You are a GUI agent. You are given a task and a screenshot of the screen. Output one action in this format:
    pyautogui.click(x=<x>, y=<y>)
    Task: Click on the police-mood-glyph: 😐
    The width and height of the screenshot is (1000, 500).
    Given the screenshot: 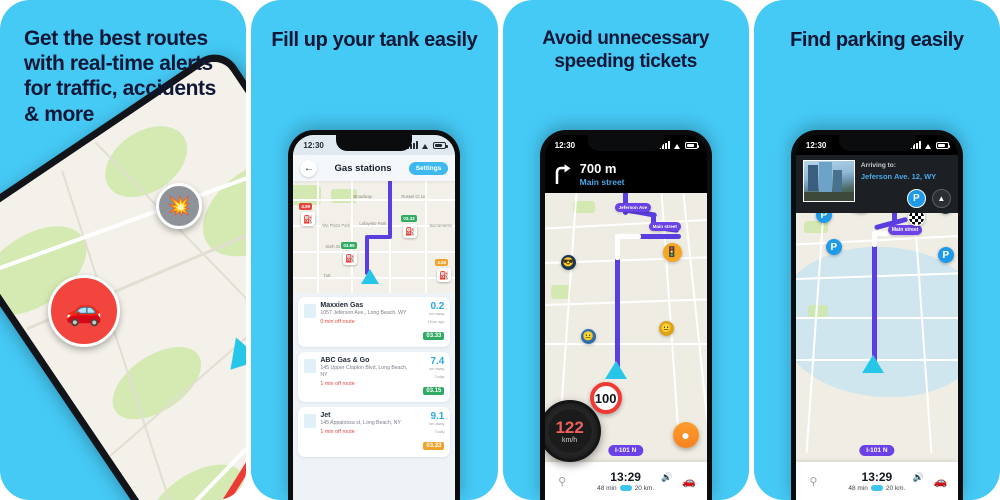 What is the action you would take?
    pyautogui.click(x=588, y=336)
    